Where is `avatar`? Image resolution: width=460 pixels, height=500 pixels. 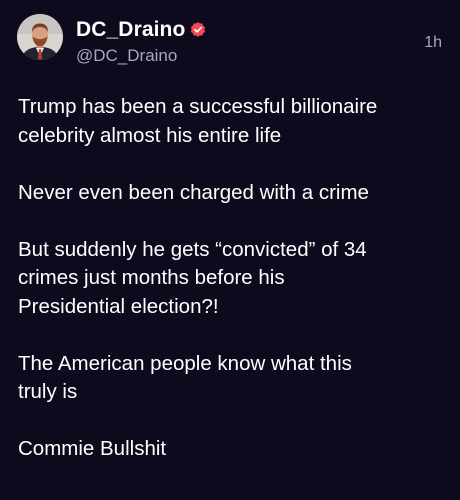
avatar is located at coordinates (40, 37).